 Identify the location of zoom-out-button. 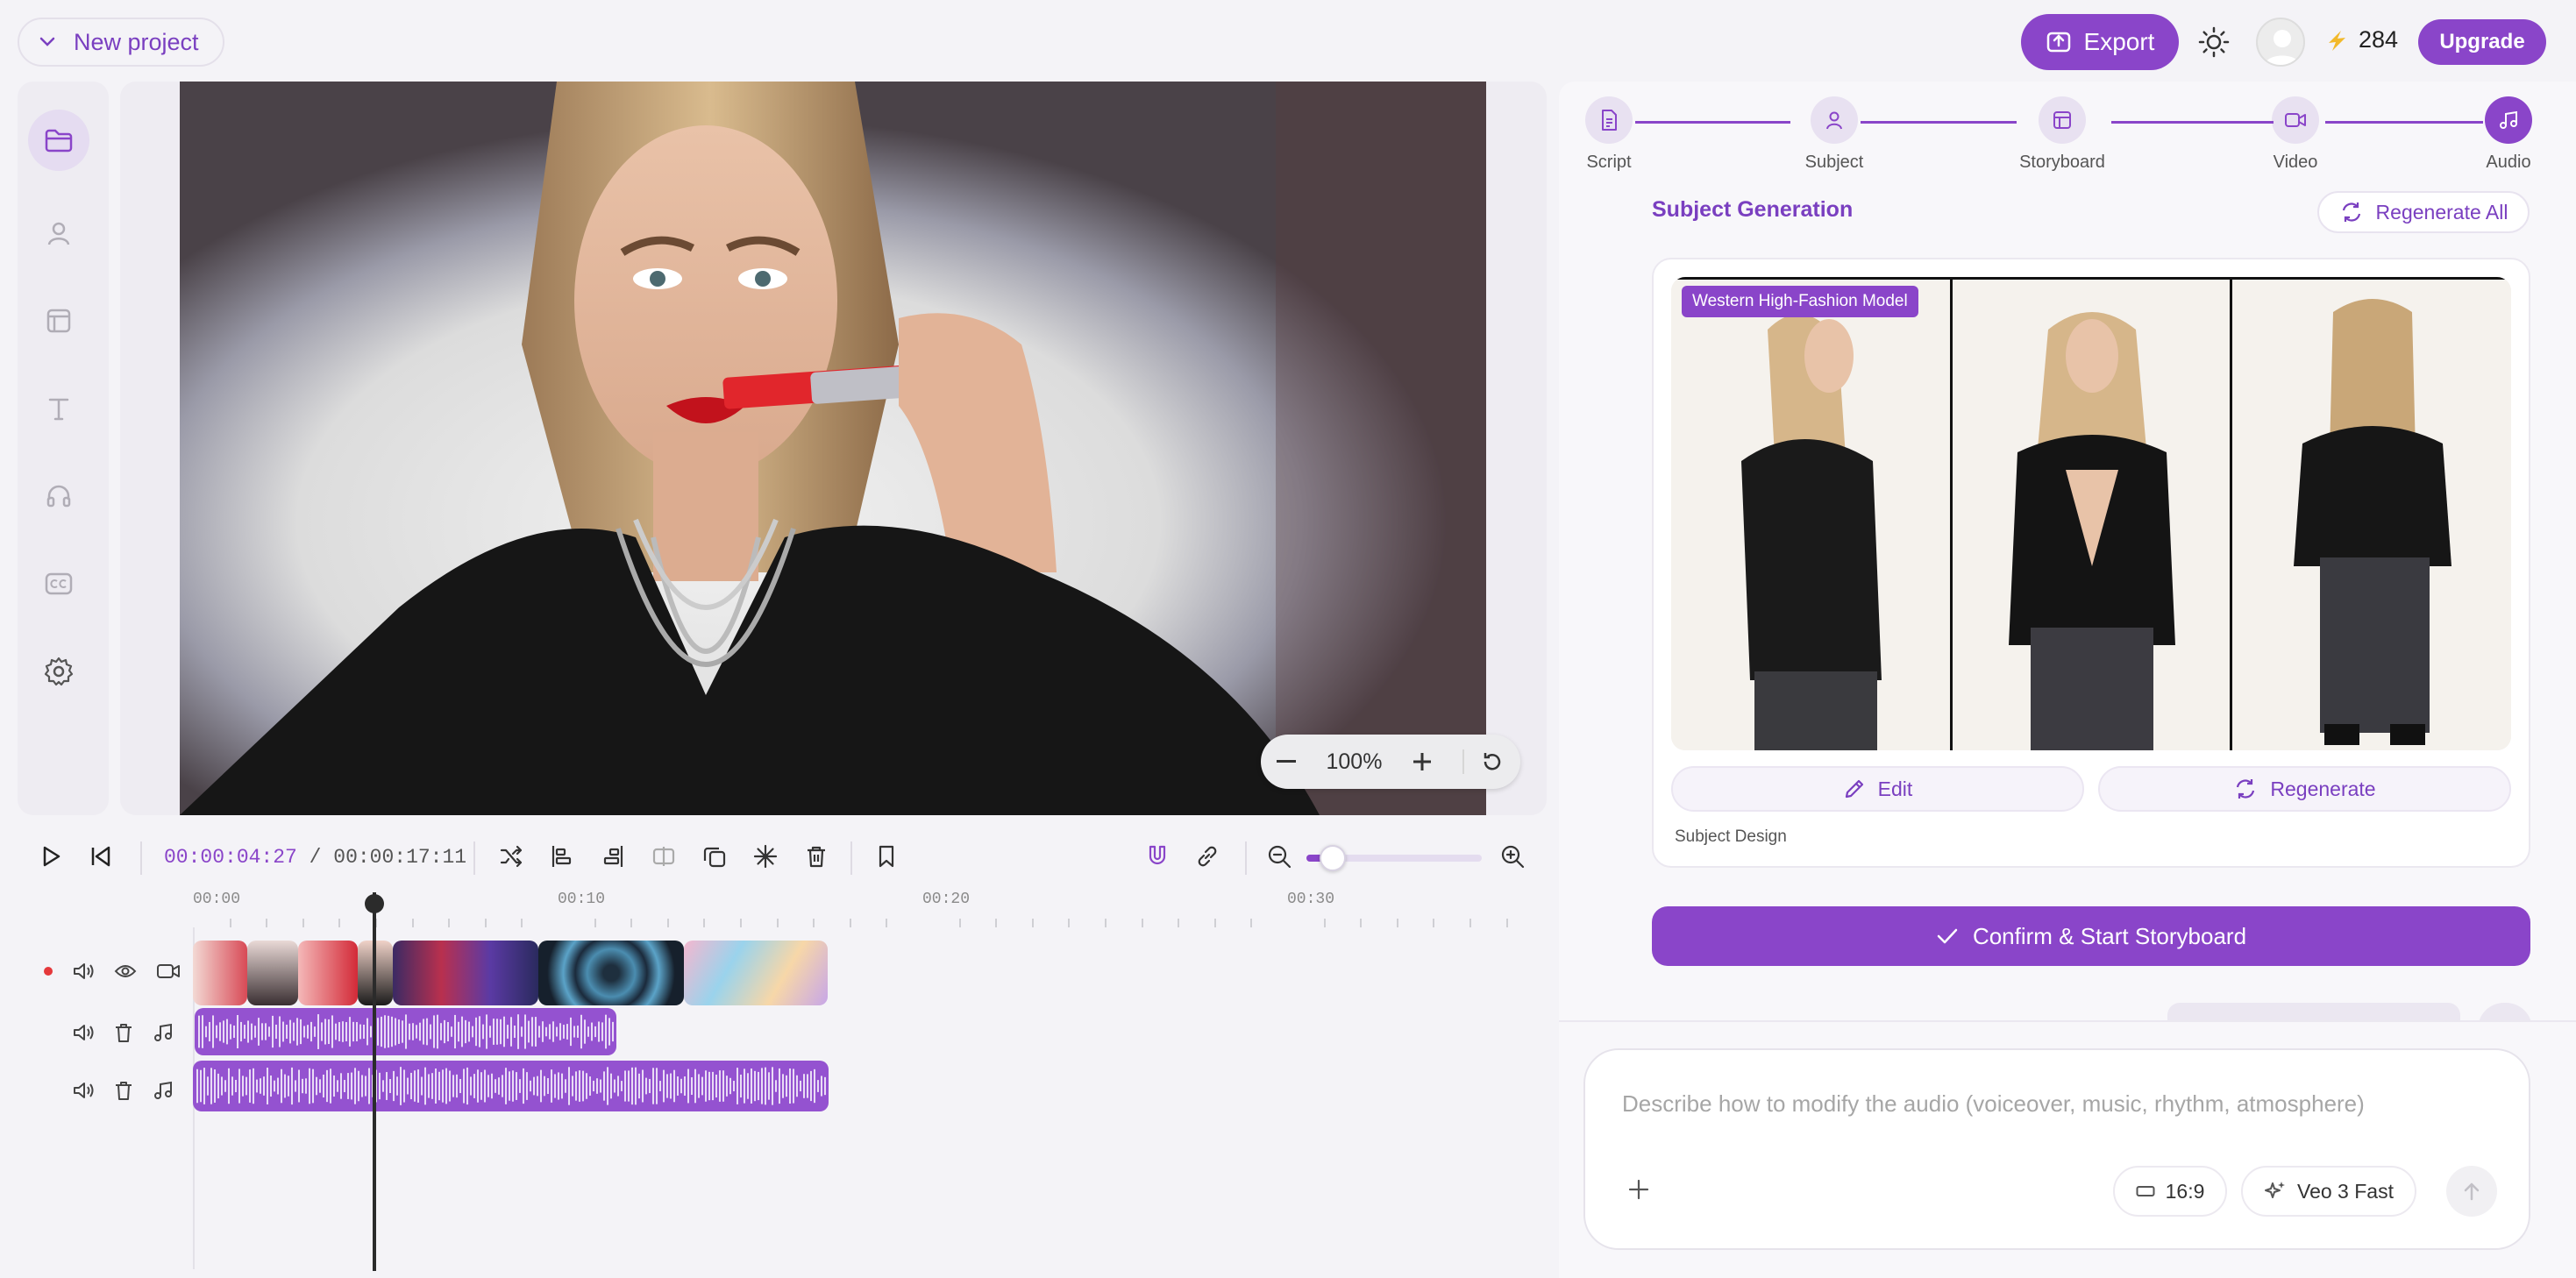
(1286, 761).